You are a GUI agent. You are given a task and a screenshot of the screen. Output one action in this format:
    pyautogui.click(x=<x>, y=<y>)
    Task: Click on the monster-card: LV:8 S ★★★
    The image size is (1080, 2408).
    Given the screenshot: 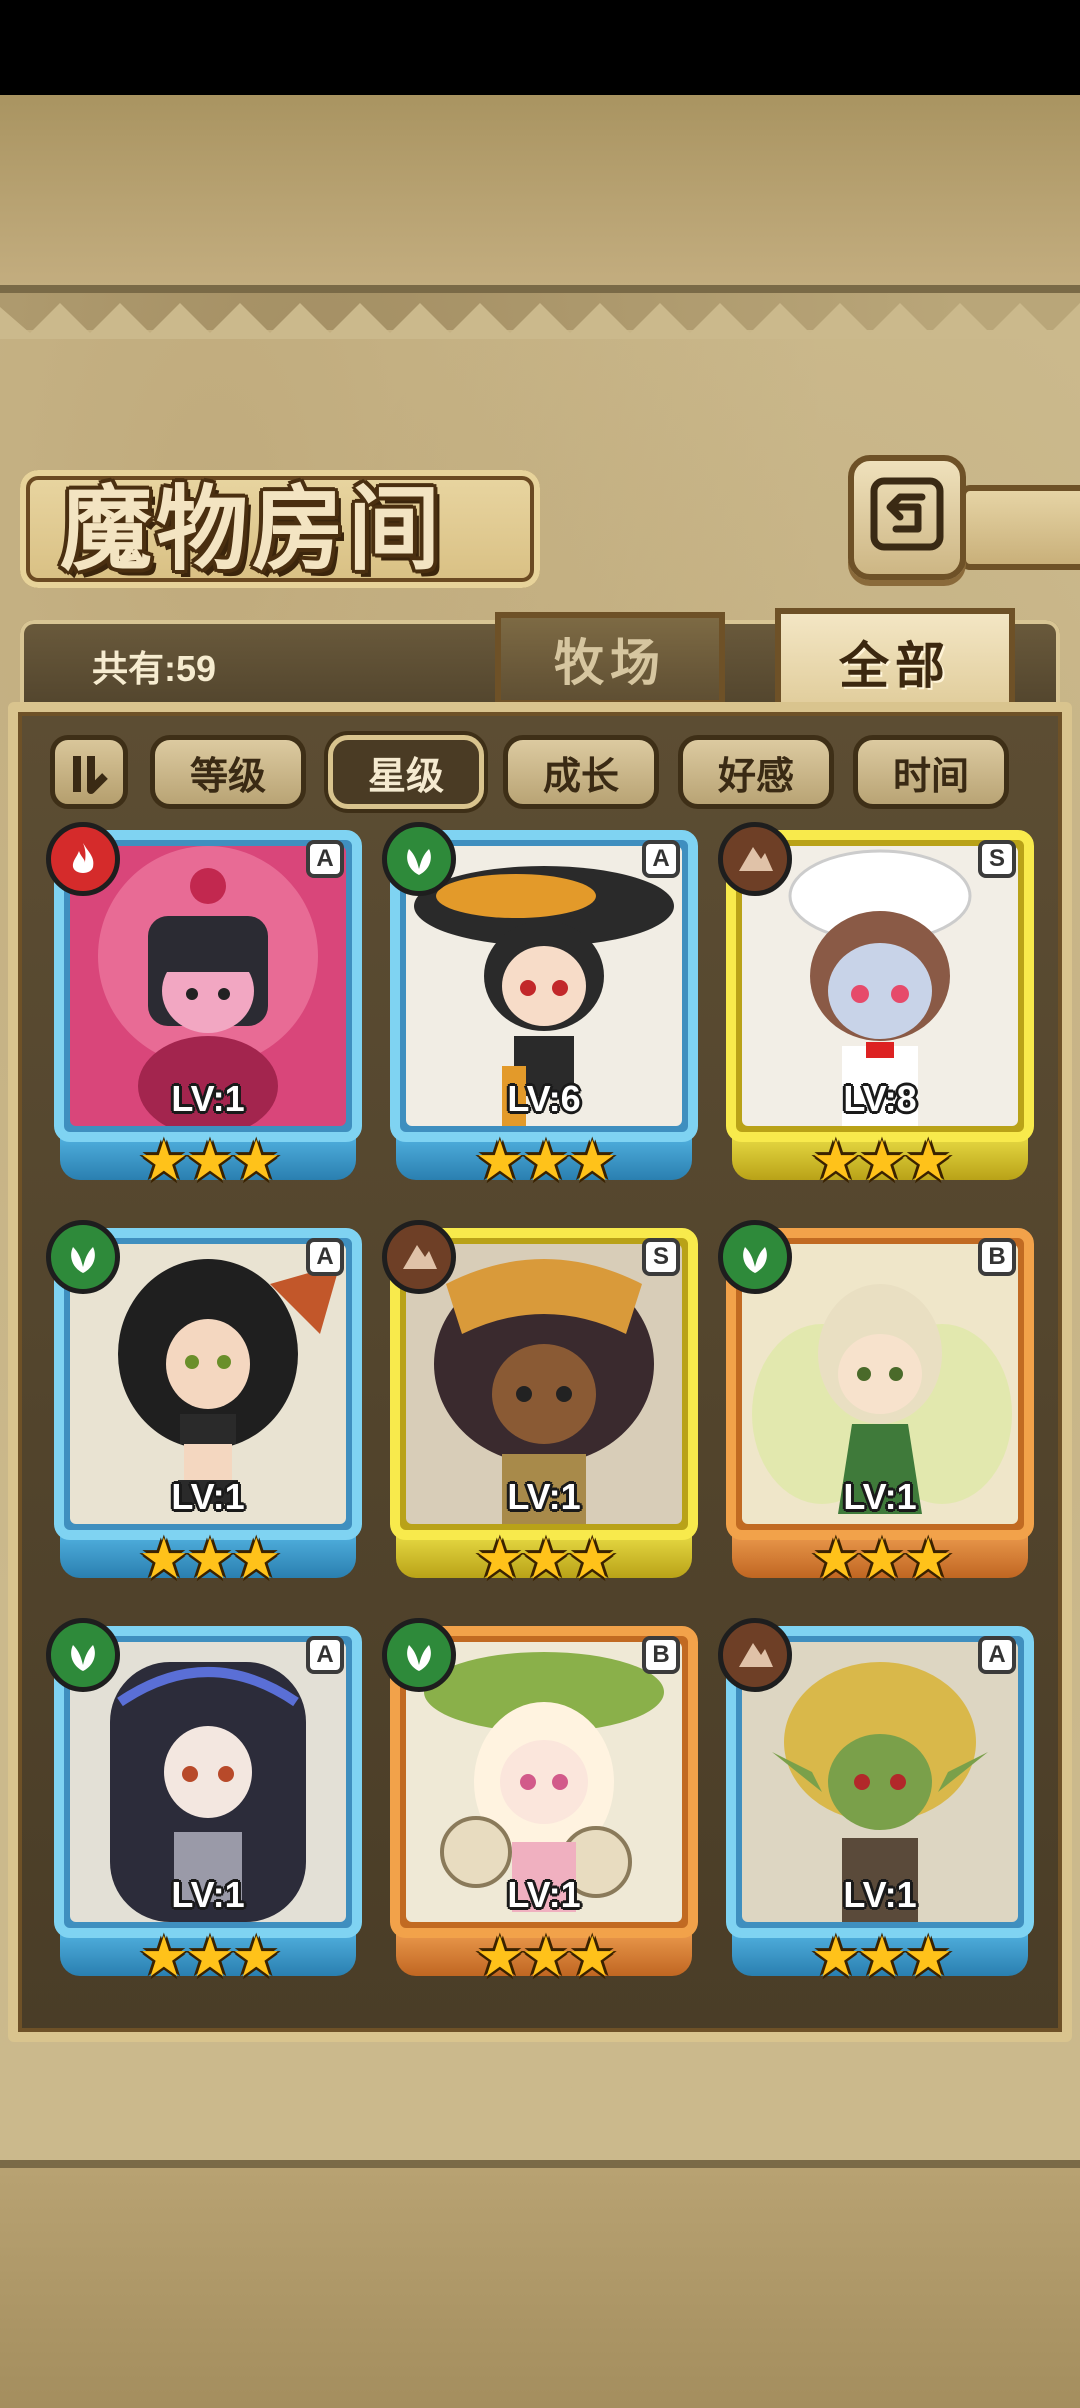 What is the action you would take?
    pyautogui.click(x=876, y=1011)
    